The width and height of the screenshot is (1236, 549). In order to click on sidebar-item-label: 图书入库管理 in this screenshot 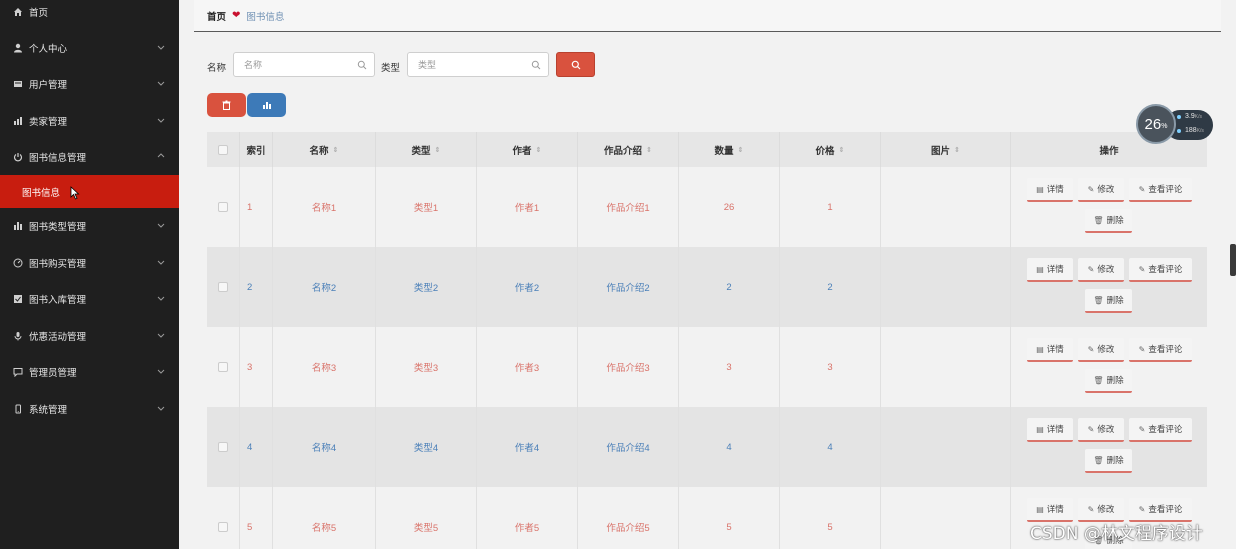, I will do `click(58, 300)`.